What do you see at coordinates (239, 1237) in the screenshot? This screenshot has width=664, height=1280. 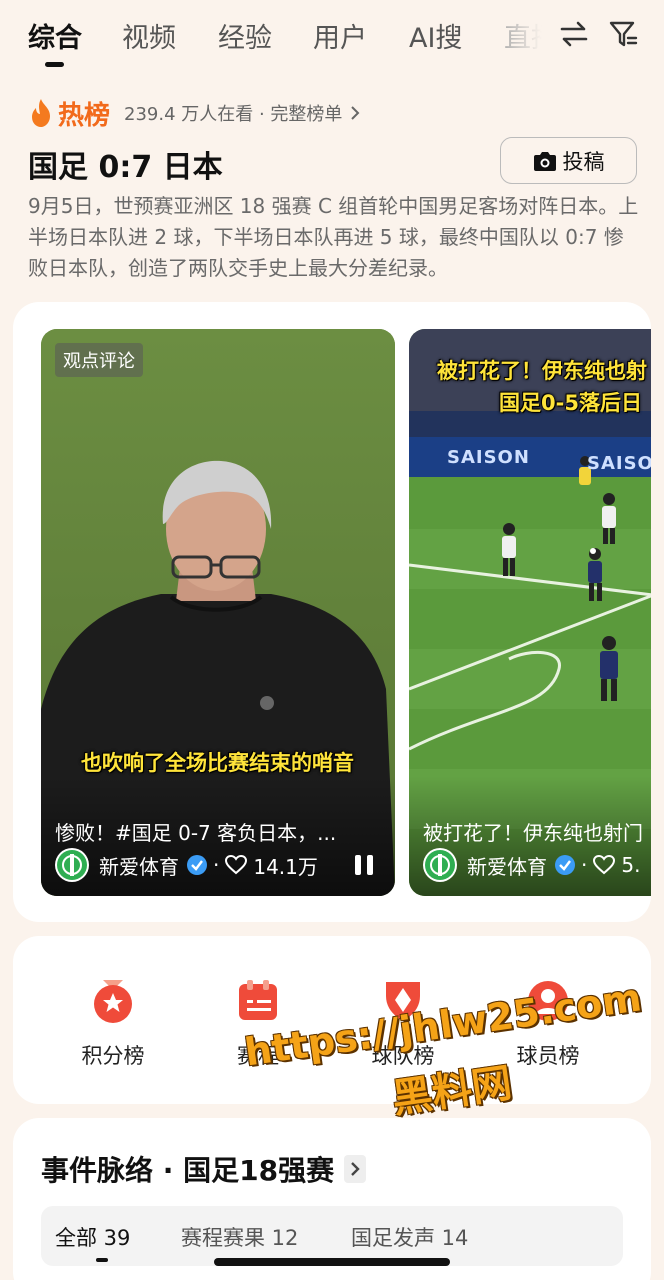 I see `filter-schedule-results: 赛程赛果 12` at bounding box center [239, 1237].